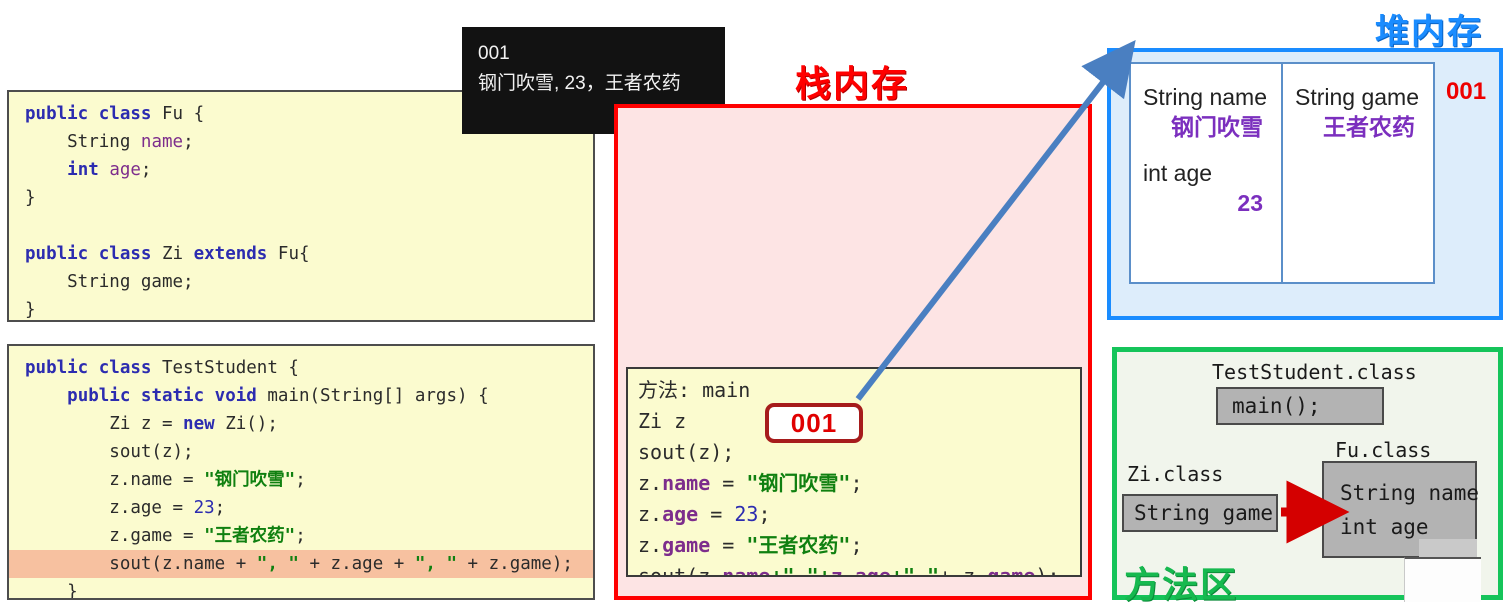  What do you see at coordinates (165, 480) in the screenshot?
I see `code-line: z.name = "钢门吹雪";` at bounding box center [165, 480].